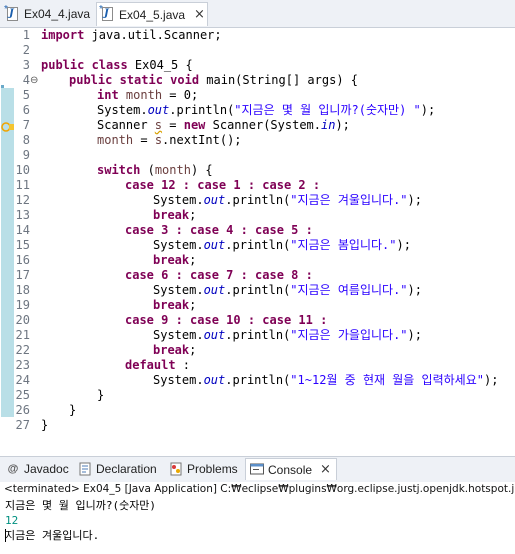  I want to click on view-tab-bar: @ Javadoc Declaration Problems Console ×, so click(257, 469).